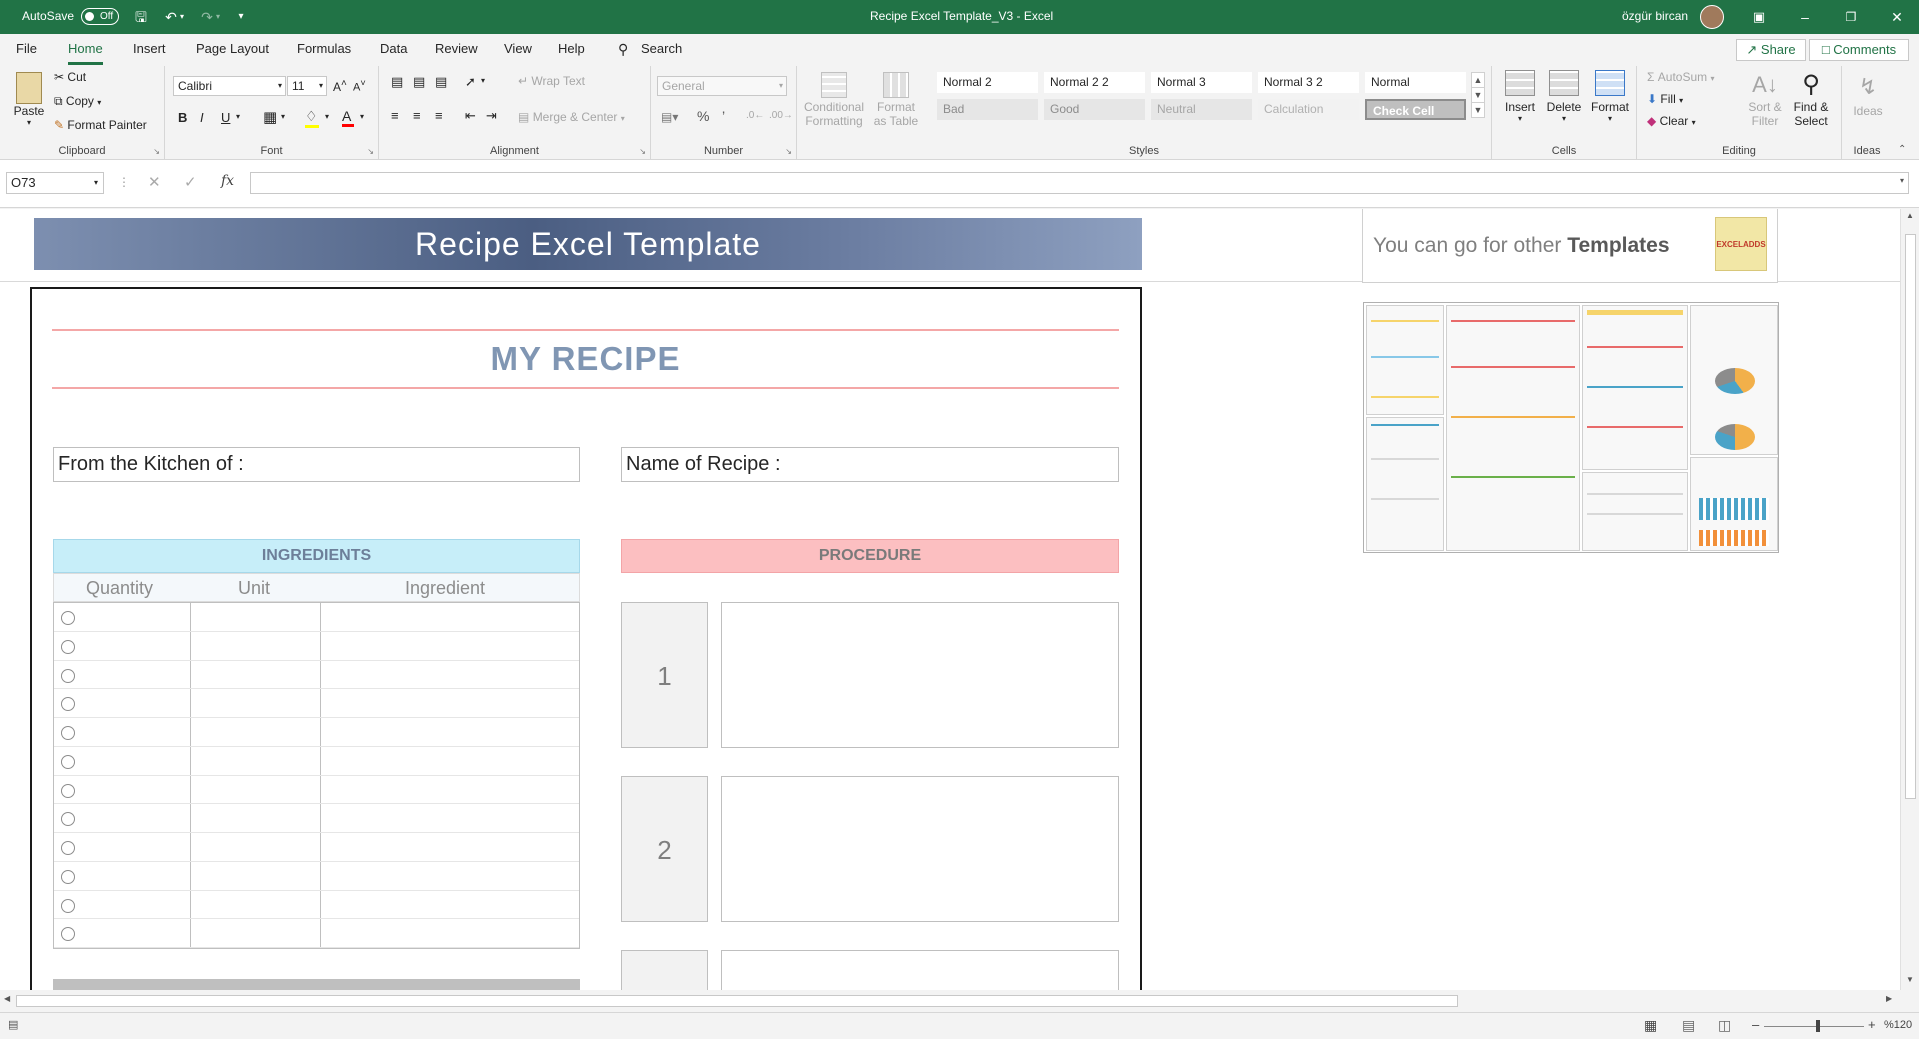 The width and height of the screenshot is (1919, 1039). Describe the element at coordinates (316, 464) in the screenshot. I see `kitchen-field: From the Kitchen of :` at that location.